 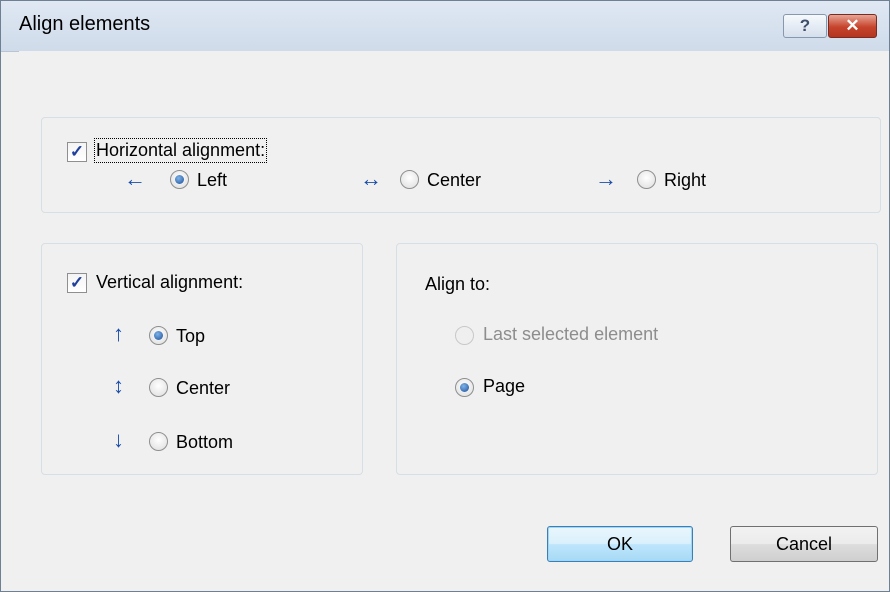 I want to click on radio-vertical-center, so click(x=158, y=387).